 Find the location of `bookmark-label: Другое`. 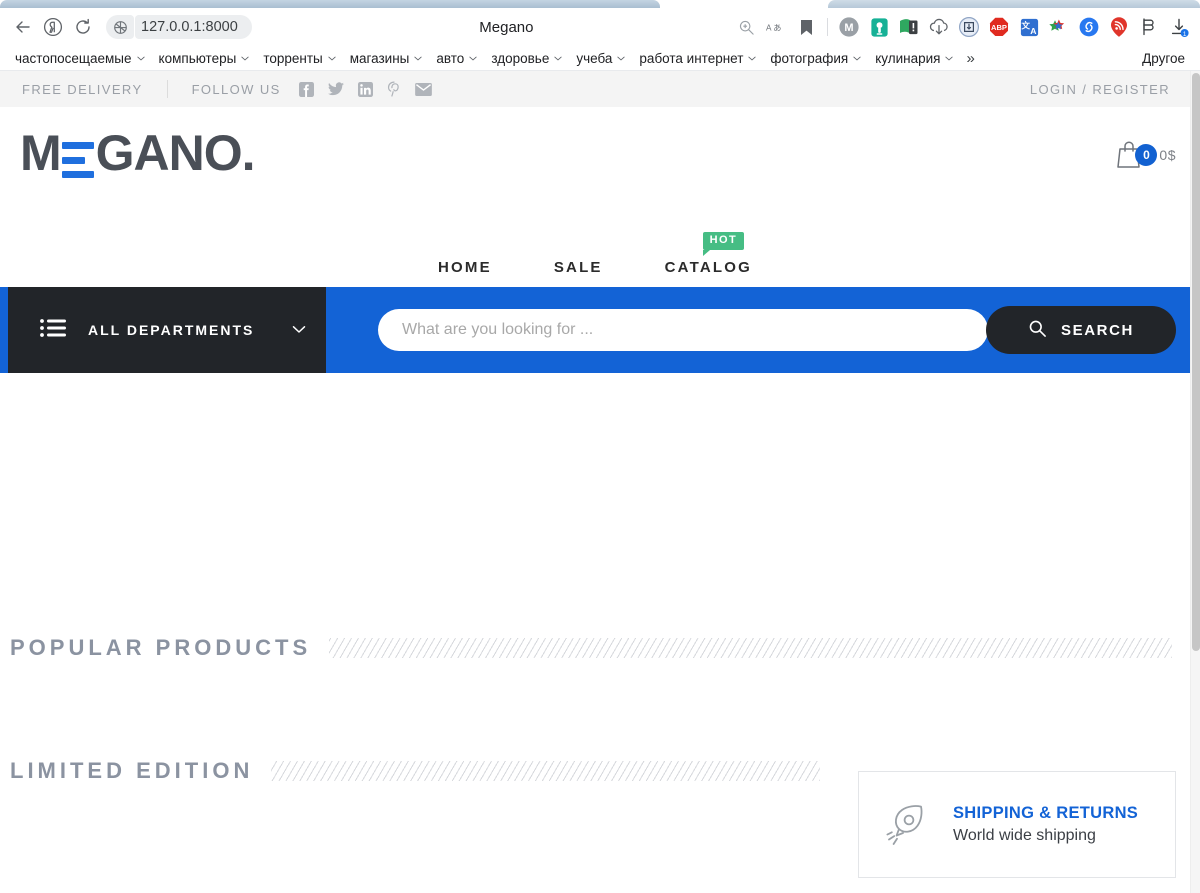

bookmark-label: Другое is located at coordinates (1163, 58).